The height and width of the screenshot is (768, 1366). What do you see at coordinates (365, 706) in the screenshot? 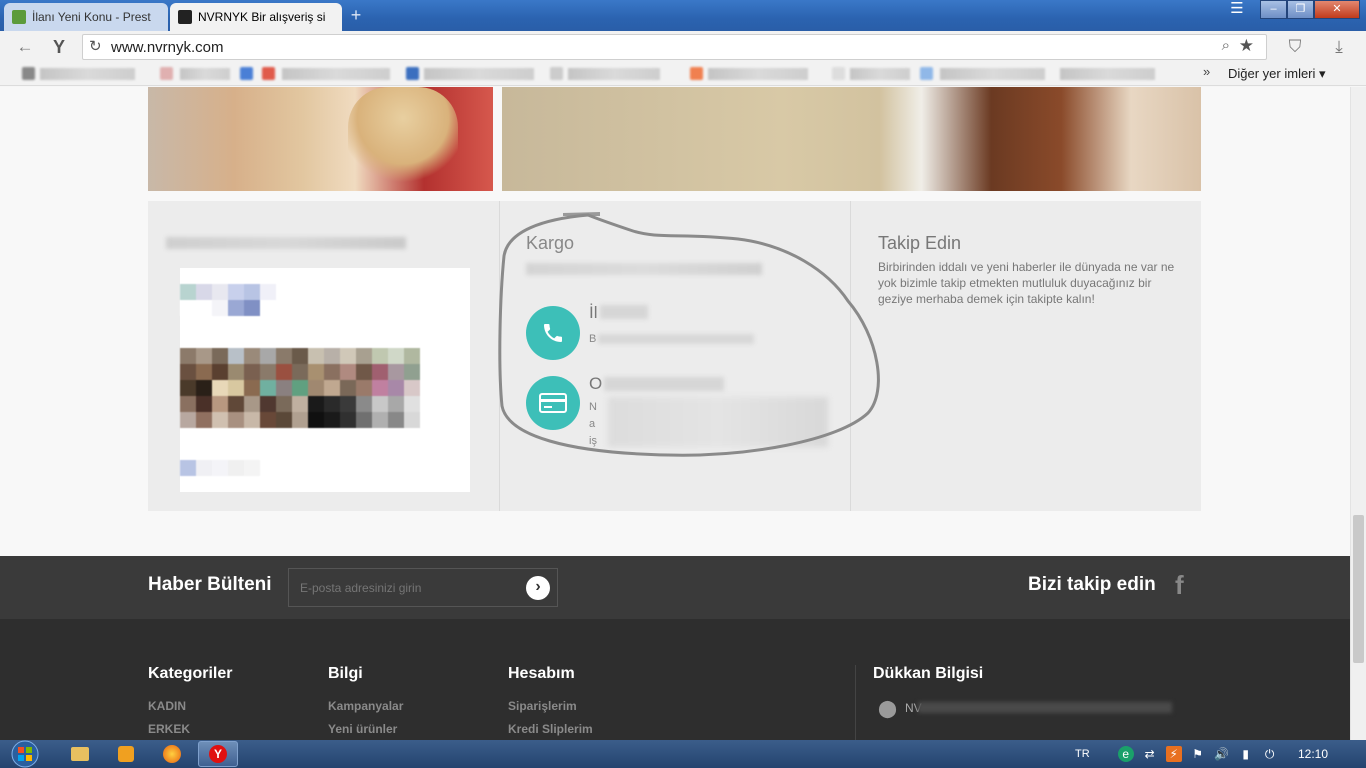
I see `footer-link-campaigns: Kampanyalar` at bounding box center [365, 706].